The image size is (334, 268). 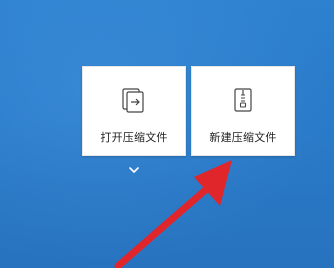 I want to click on chevron-down-icon, so click(x=134, y=166).